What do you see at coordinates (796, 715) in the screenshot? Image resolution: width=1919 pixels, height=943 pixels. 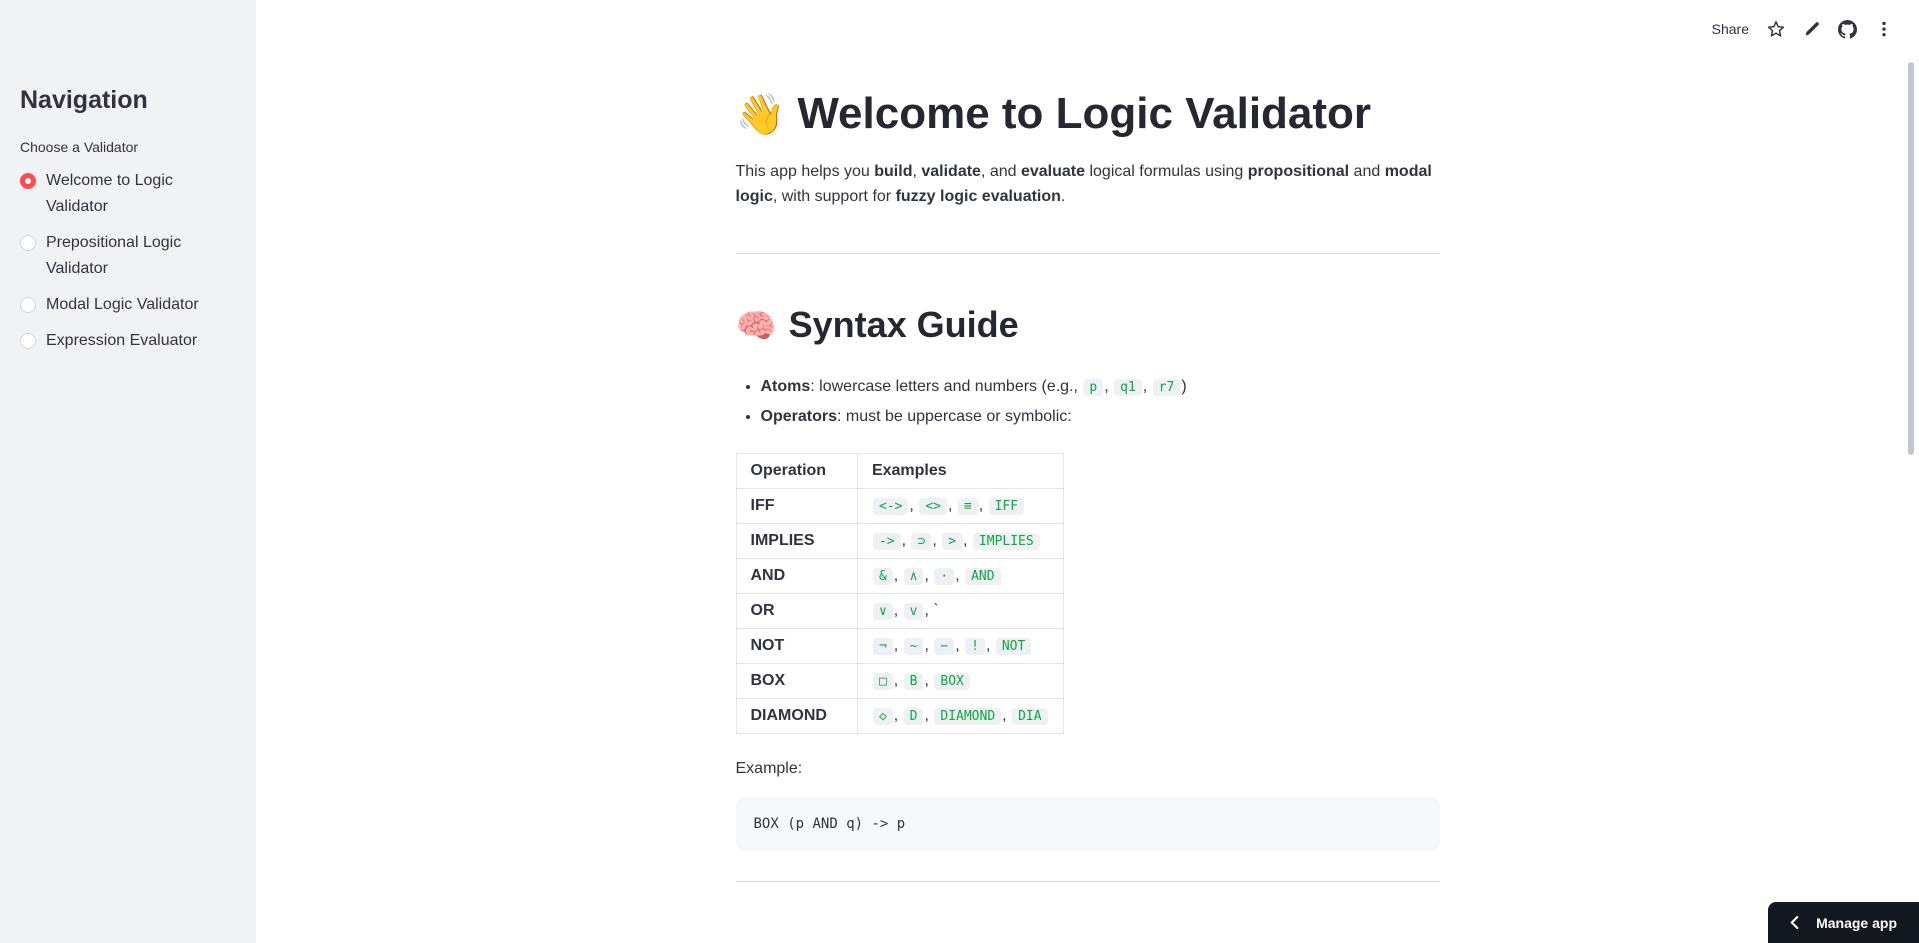 I see `operation-cell: DIAMOND` at bounding box center [796, 715].